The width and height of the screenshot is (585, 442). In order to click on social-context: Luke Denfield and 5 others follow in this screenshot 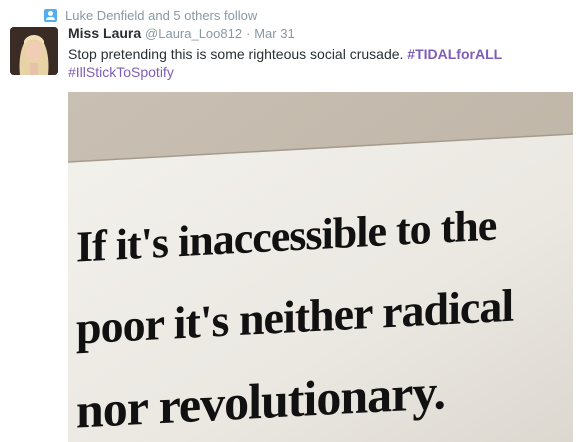, I will do `click(150, 15)`.